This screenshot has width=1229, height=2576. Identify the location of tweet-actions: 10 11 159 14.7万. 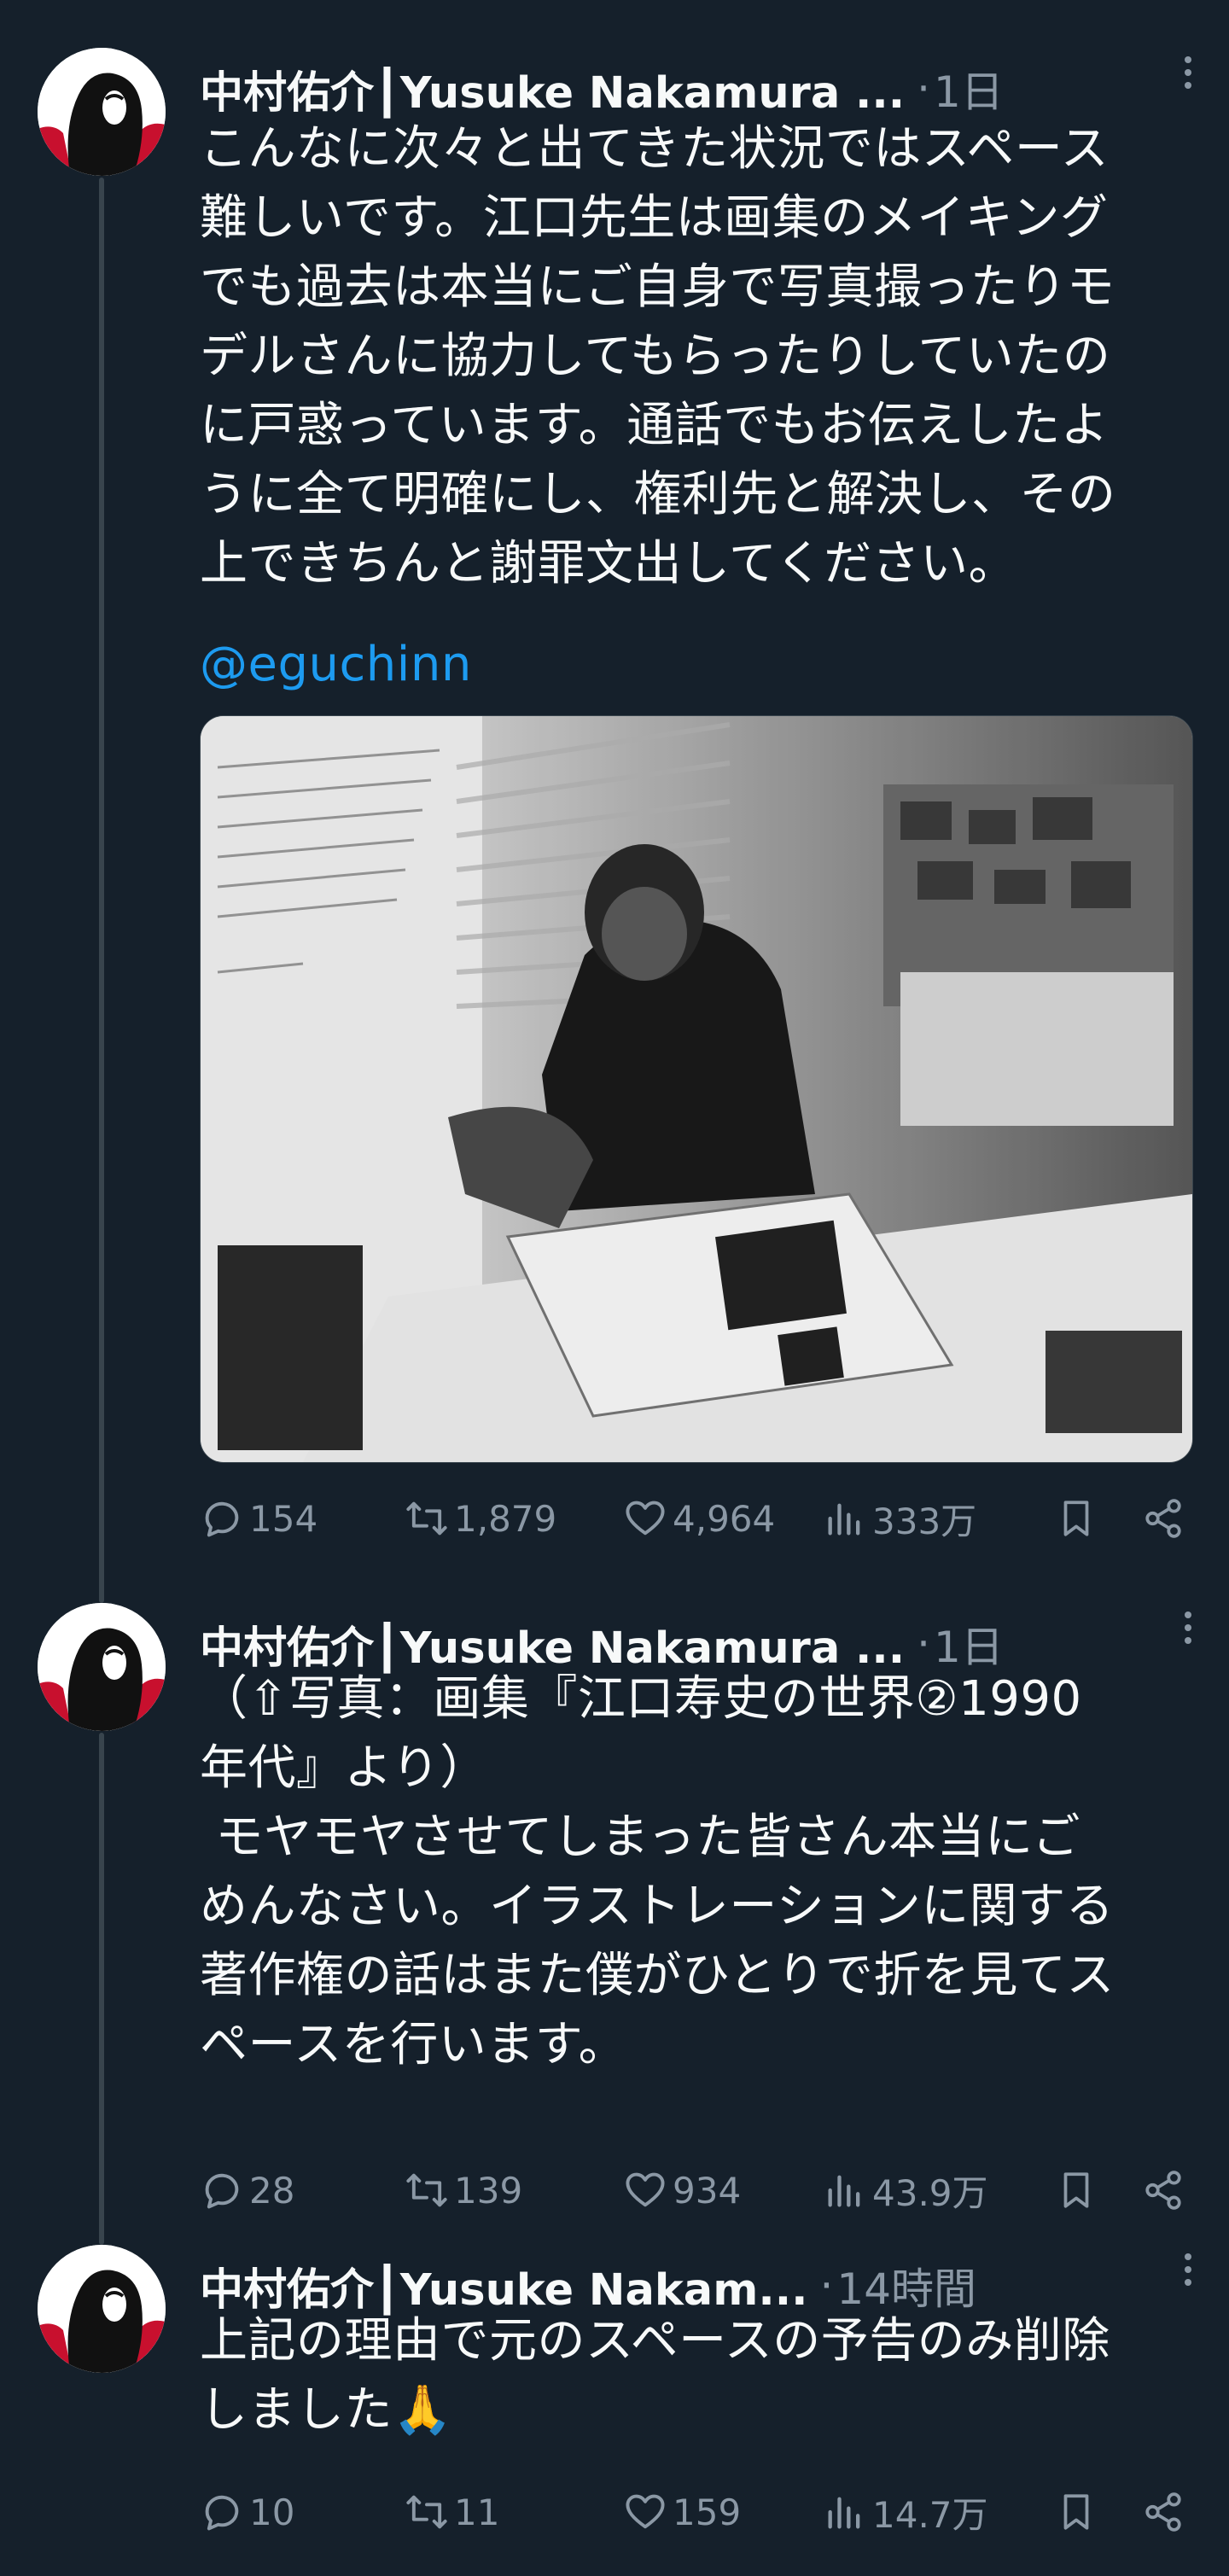
(699, 2512).